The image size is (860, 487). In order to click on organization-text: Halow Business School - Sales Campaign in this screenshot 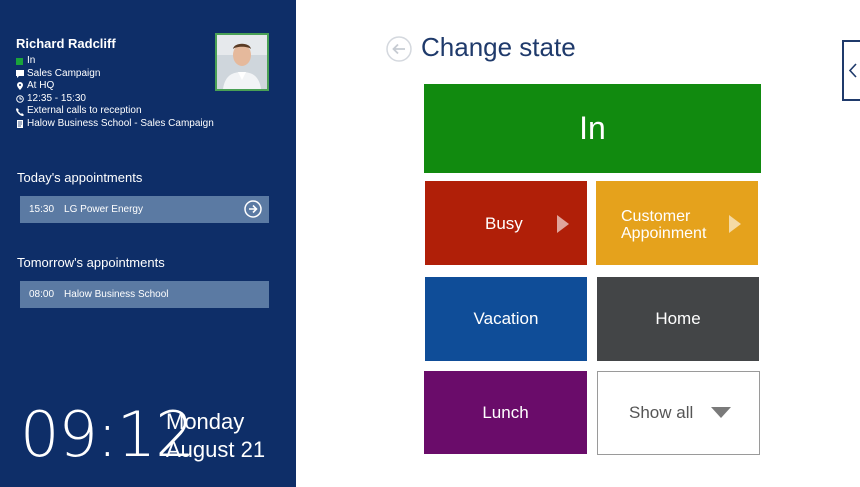, I will do `click(120, 123)`.